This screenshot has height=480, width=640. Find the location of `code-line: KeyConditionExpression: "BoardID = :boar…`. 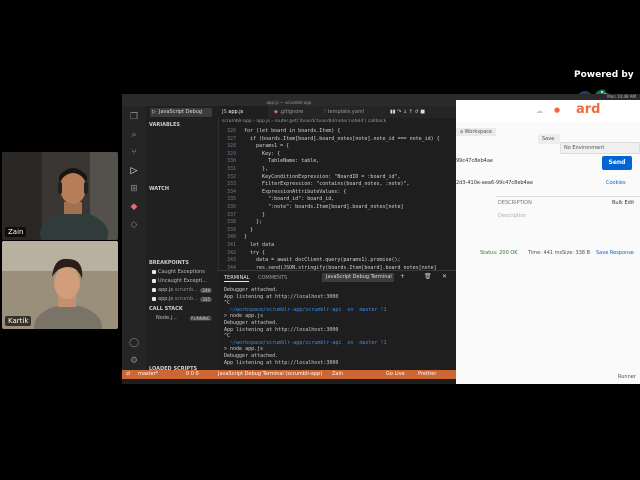

code-line: KeyConditionExpression: "BoardID = :boar… is located at coordinates (322, 176).